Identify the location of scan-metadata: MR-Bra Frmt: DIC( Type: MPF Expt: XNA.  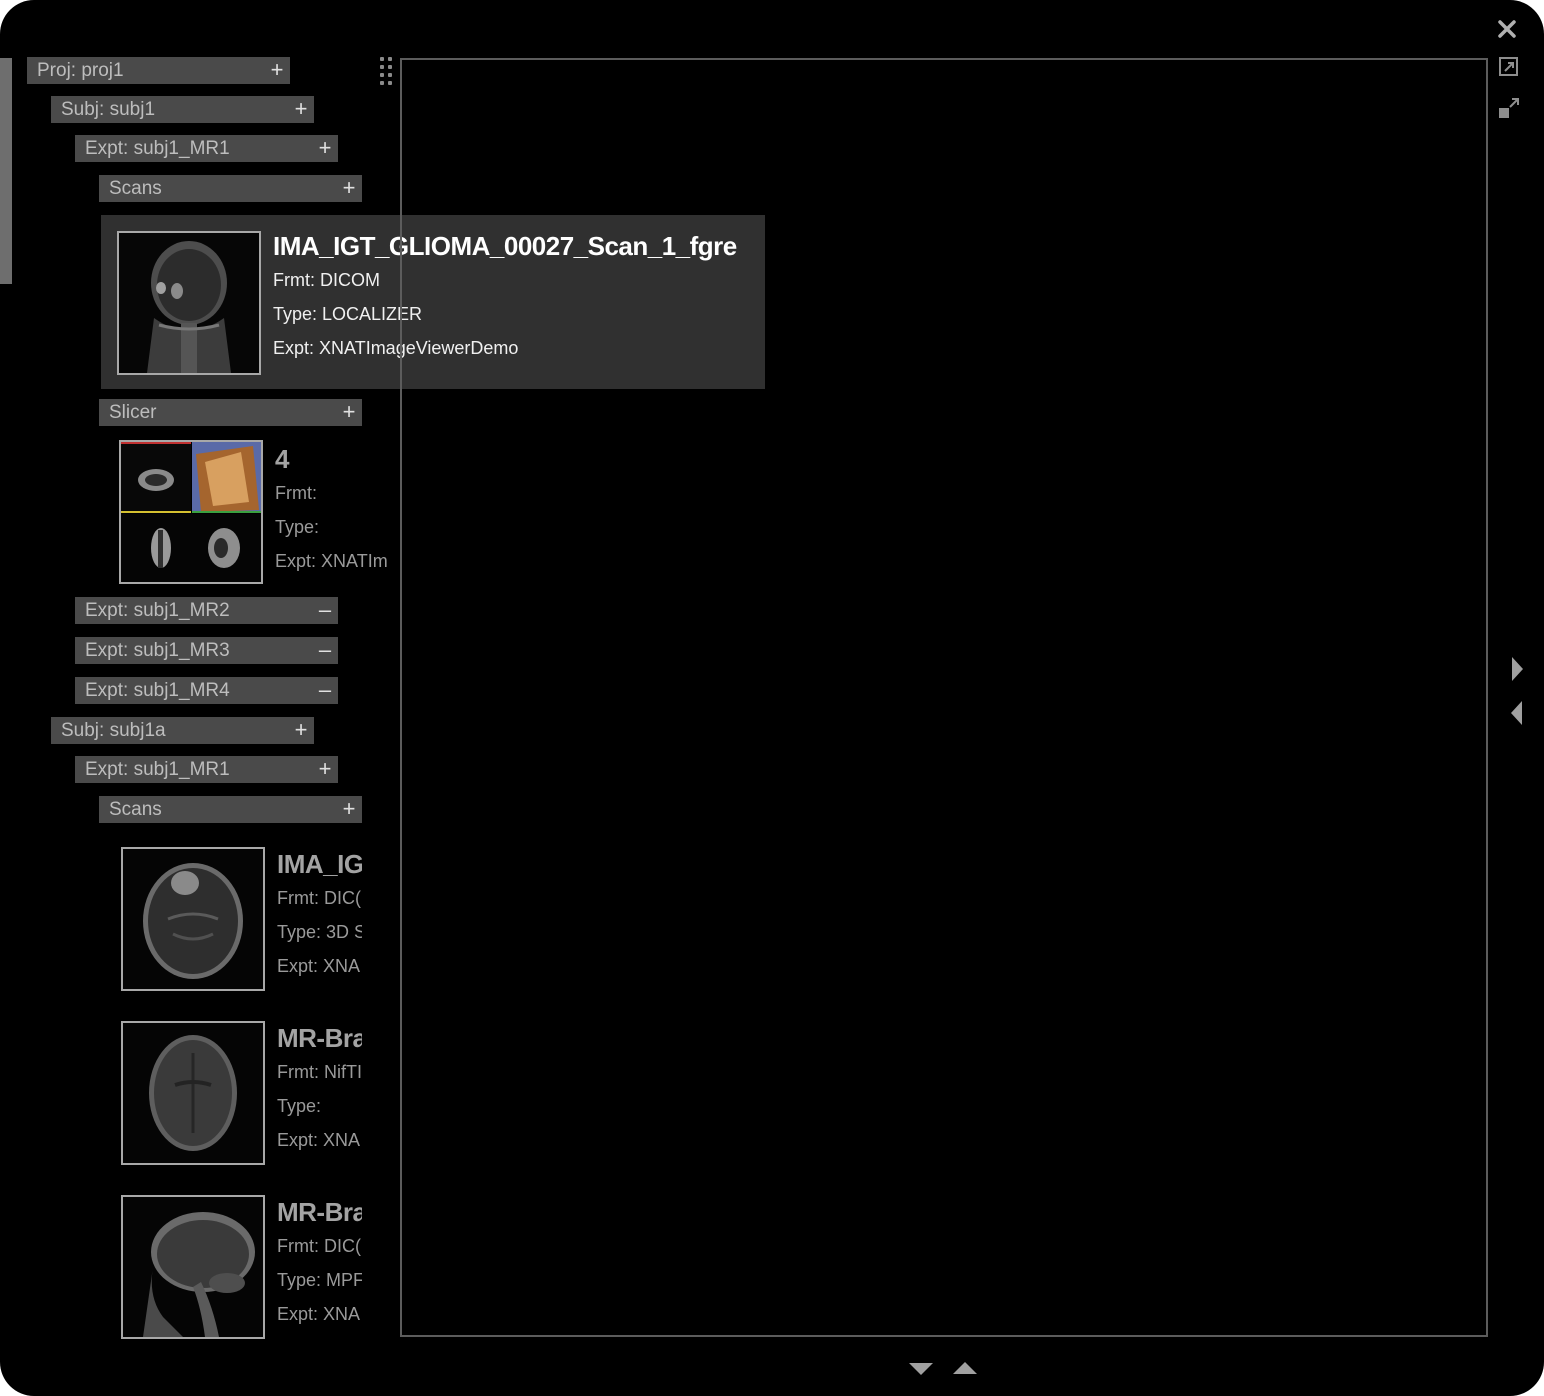
(319, 1263).